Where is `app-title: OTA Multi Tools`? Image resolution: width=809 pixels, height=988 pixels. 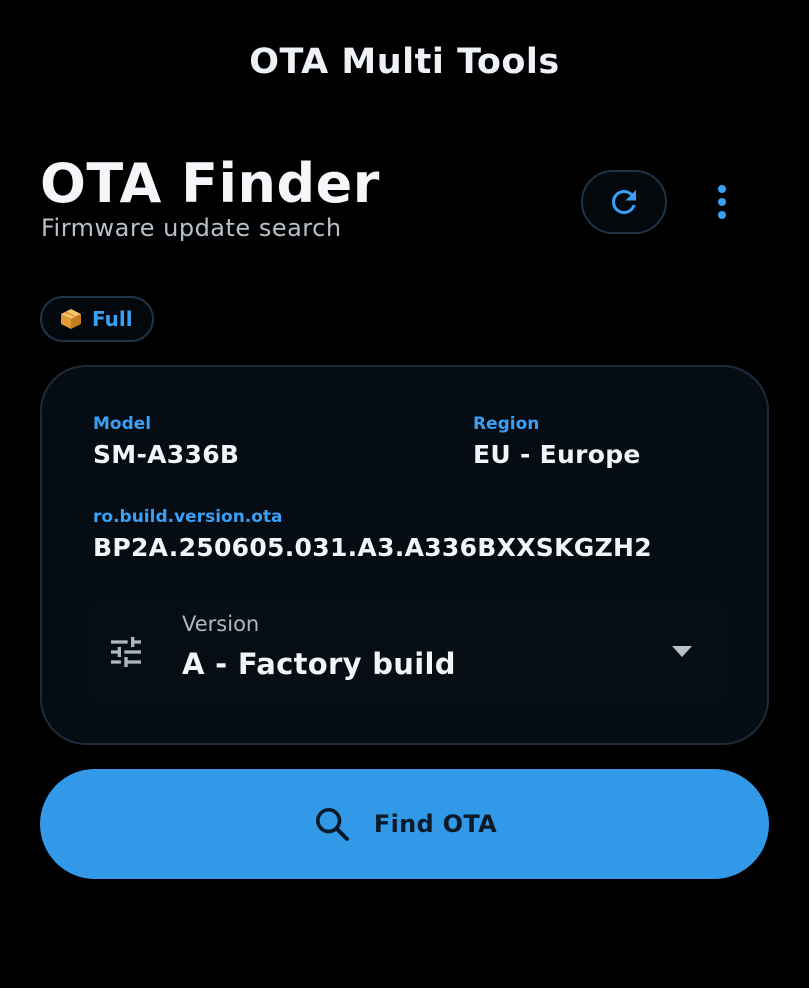
app-title: OTA Multi Tools is located at coordinates (404, 62).